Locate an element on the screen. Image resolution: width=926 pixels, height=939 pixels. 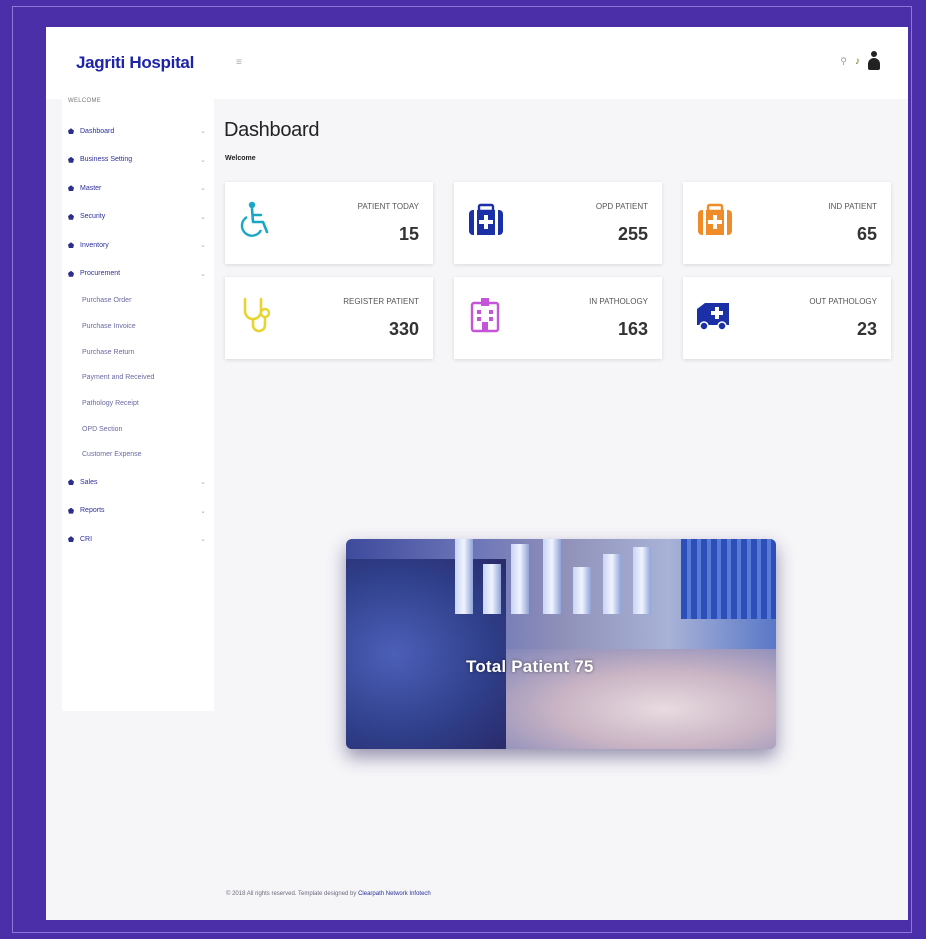
sidebar-item-dashboard: Dashboard ⌄ is located at coordinates (138, 131).